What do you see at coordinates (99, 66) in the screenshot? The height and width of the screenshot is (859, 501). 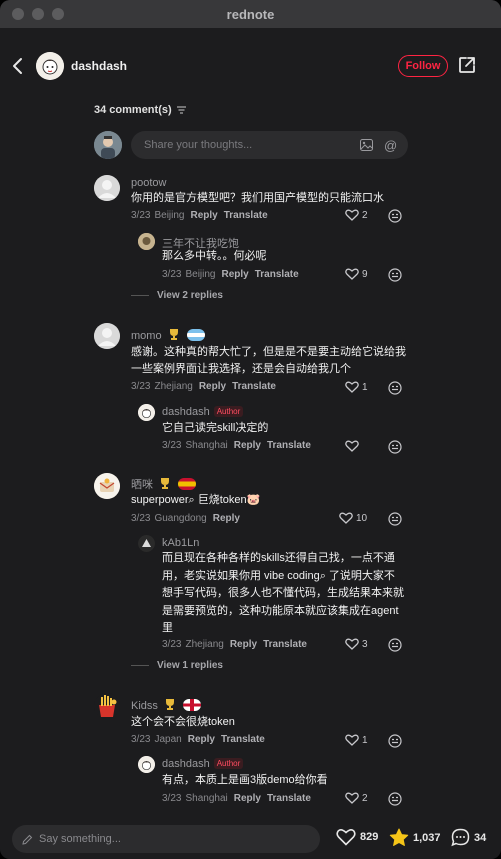 I see `author-name: dashdash` at bounding box center [99, 66].